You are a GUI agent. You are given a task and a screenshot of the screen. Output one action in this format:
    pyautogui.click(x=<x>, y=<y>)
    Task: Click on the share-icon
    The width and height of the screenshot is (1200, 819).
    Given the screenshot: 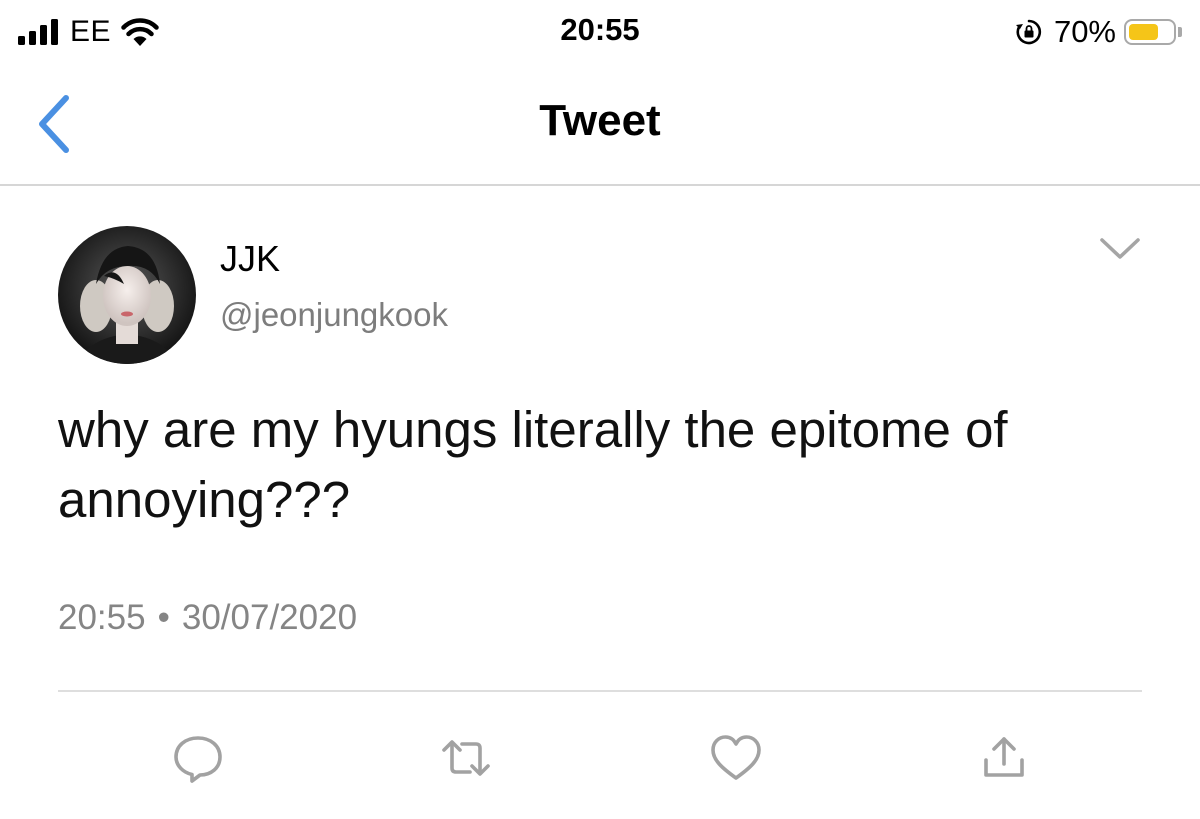 What is the action you would take?
    pyautogui.click(x=1004, y=757)
    